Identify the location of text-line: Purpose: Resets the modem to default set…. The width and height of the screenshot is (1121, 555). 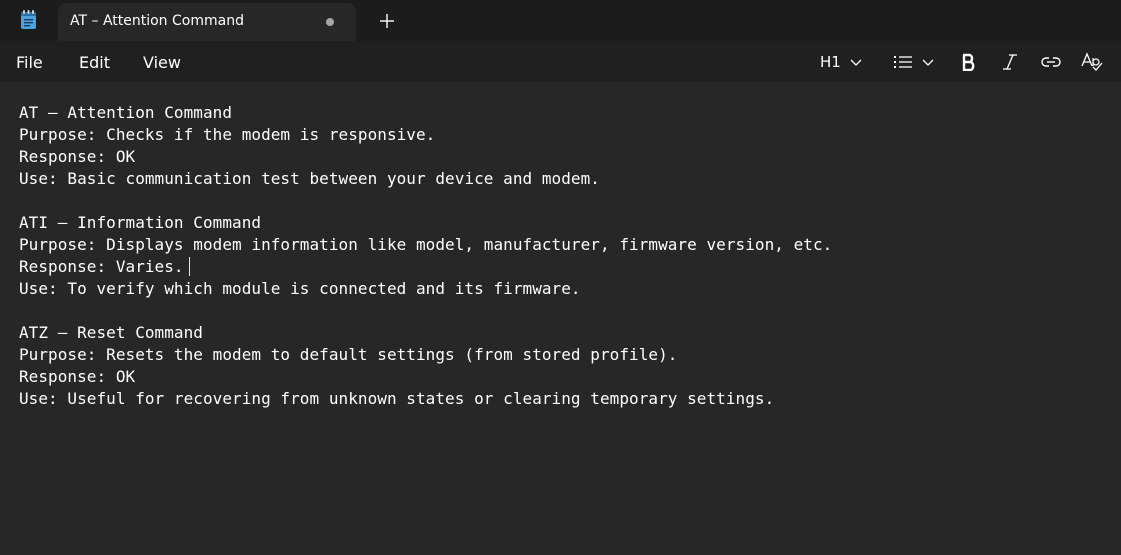
(348, 354).